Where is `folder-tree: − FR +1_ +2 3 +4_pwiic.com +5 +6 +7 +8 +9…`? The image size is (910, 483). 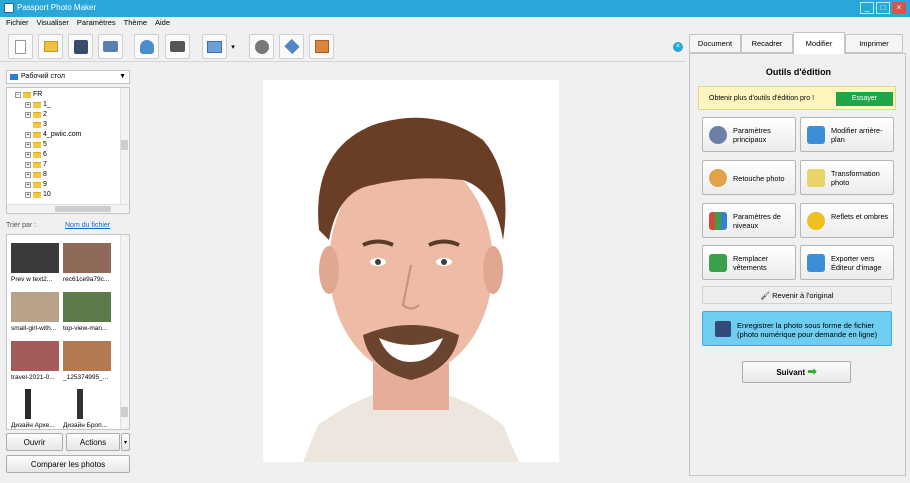 folder-tree: − FR +1_ +2 3 +4_pwiic.com +5 +6 +7 +8 +9… is located at coordinates (68, 150).